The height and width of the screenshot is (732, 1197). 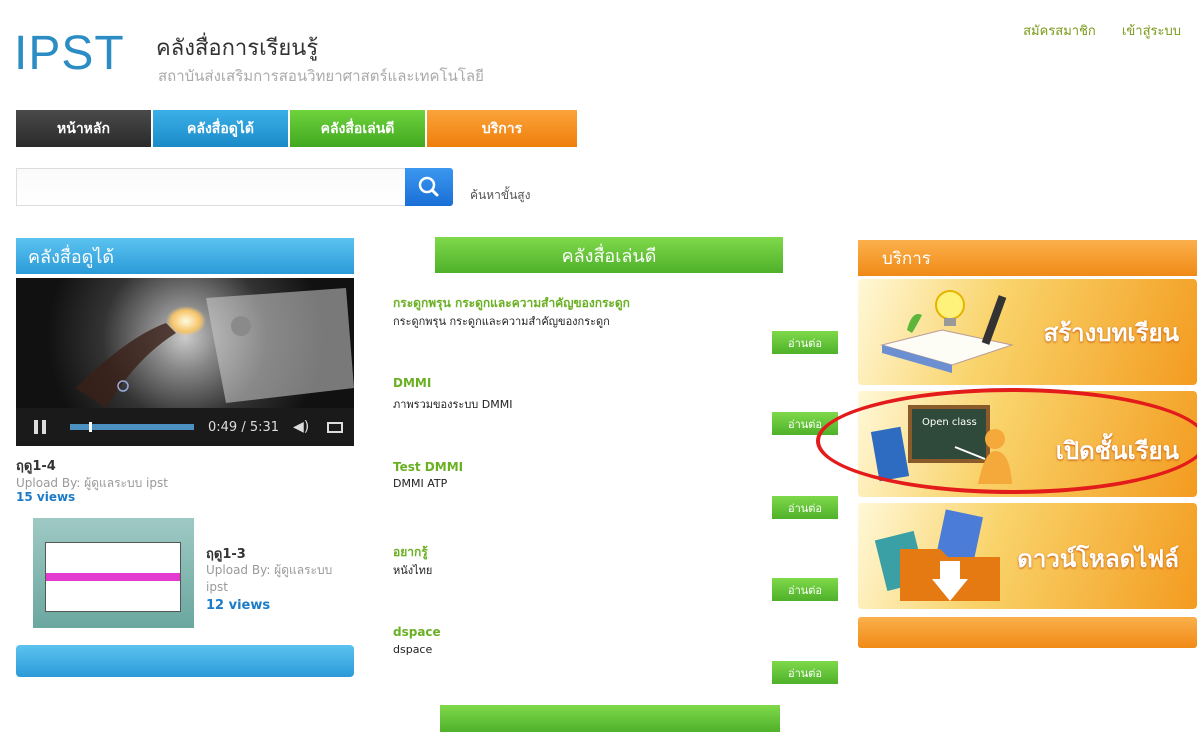 What do you see at coordinates (46, 497) in the screenshot?
I see `video-views: 15 views` at bounding box center [46, 497].